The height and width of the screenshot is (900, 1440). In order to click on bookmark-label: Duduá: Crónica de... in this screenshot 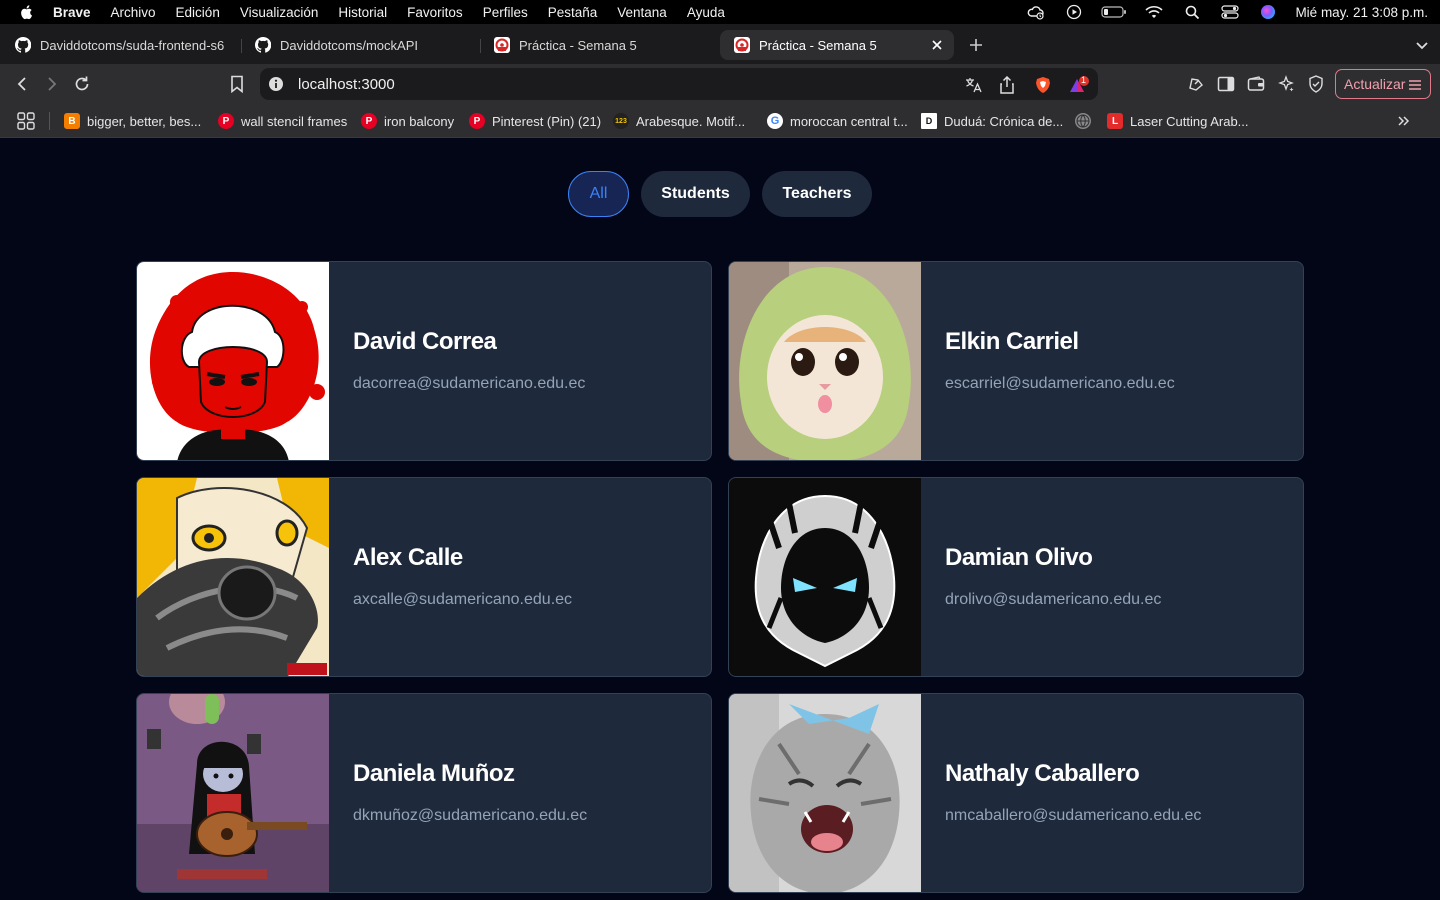, I will do `click(1004, 121)`.